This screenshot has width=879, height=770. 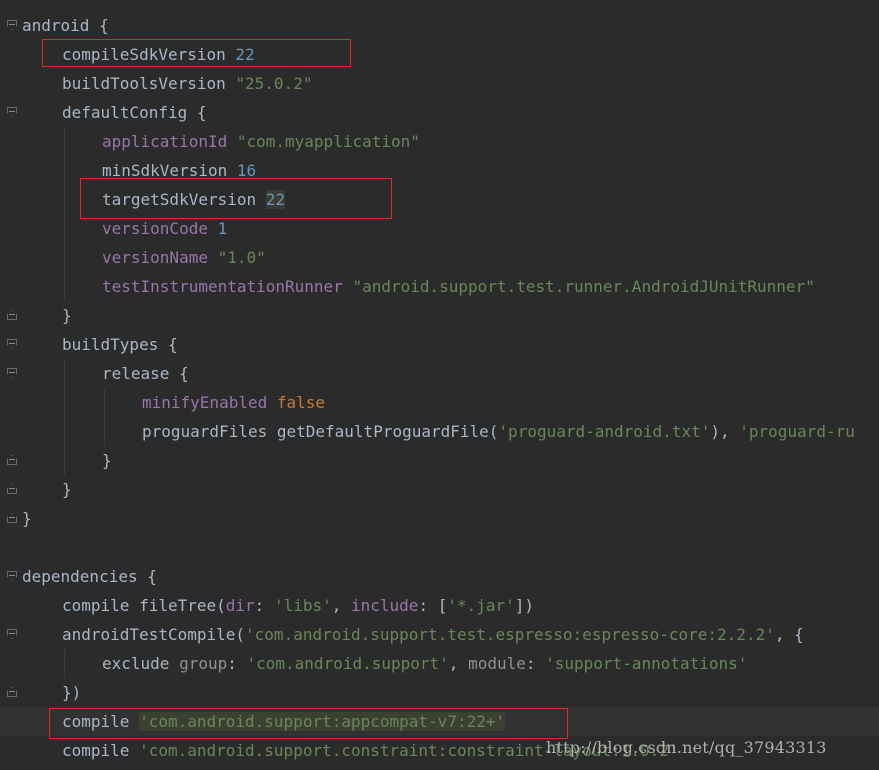 I want to click on code-line: minifyEnabled false, so click(x=439, y=402).